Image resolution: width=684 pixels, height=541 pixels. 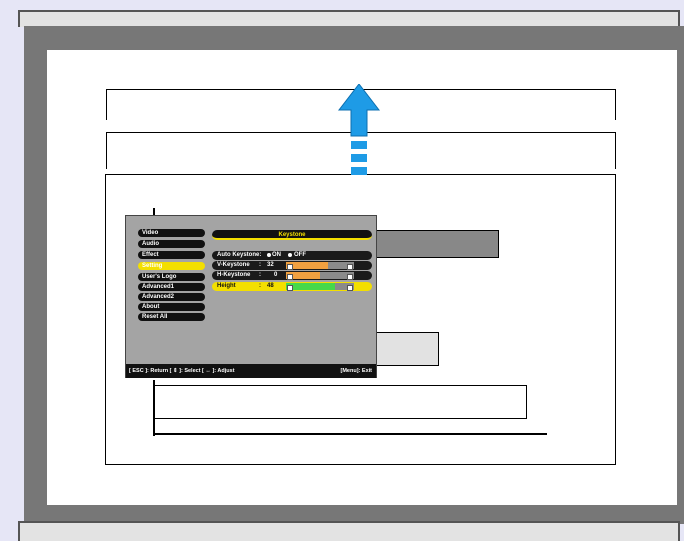 I want to click on menu-item-video: Video, so click(x=171, y=233).